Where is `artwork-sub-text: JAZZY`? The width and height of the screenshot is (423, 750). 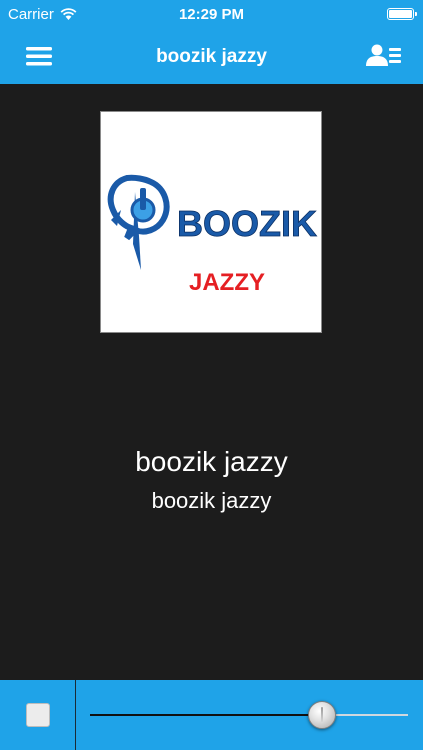
artwork-sub-text: JAZZY is located at coordinates (227, 282).